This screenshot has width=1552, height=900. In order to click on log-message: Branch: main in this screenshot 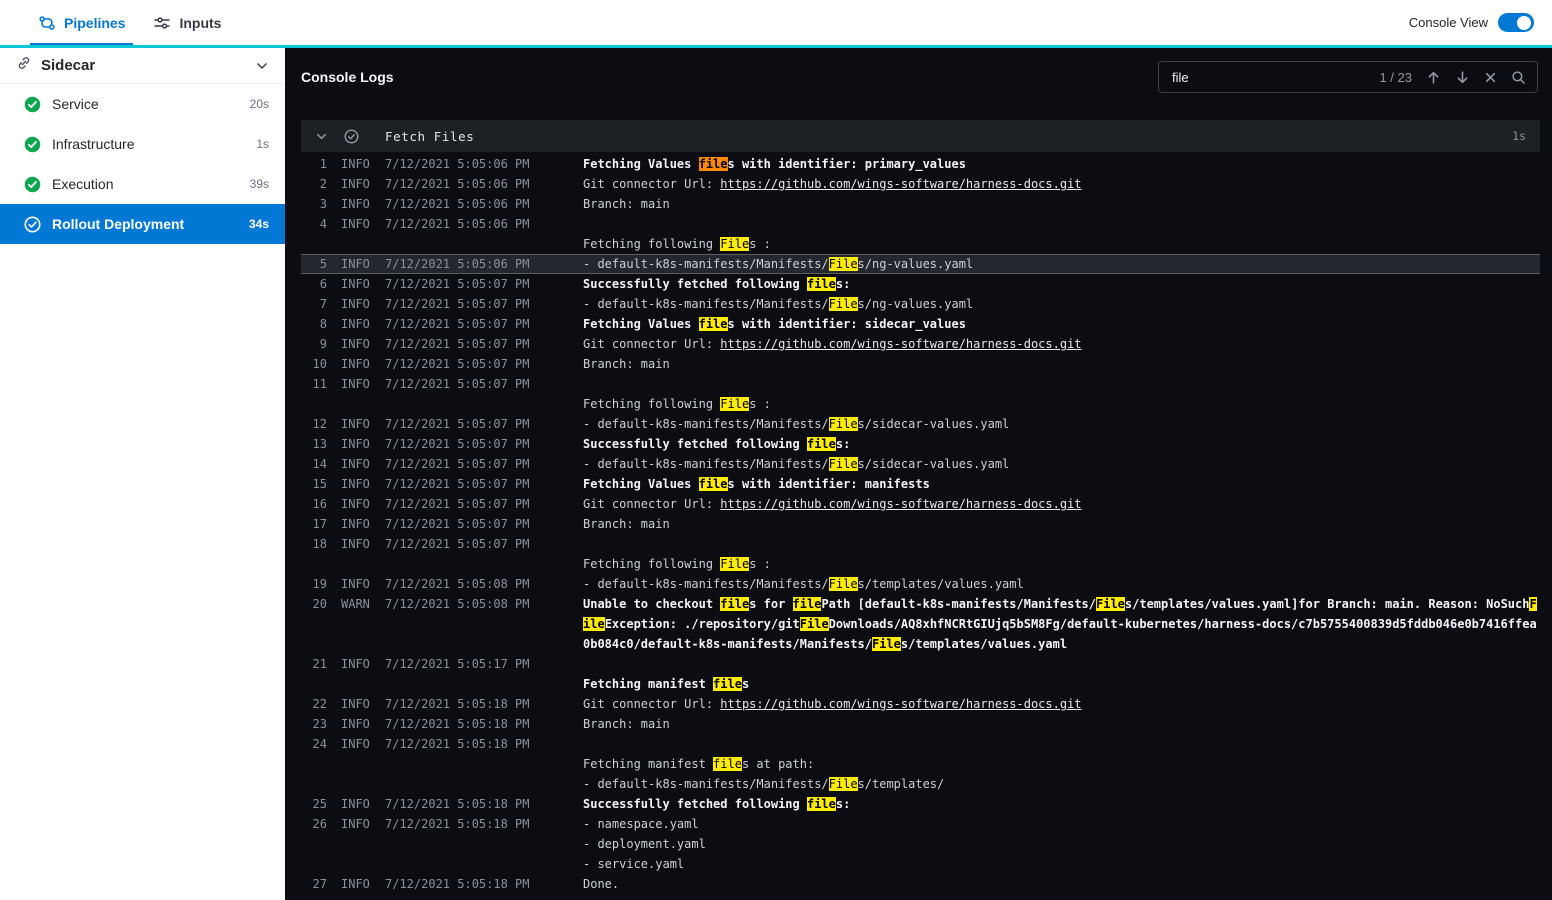, I will do `click(1061, 524)`.